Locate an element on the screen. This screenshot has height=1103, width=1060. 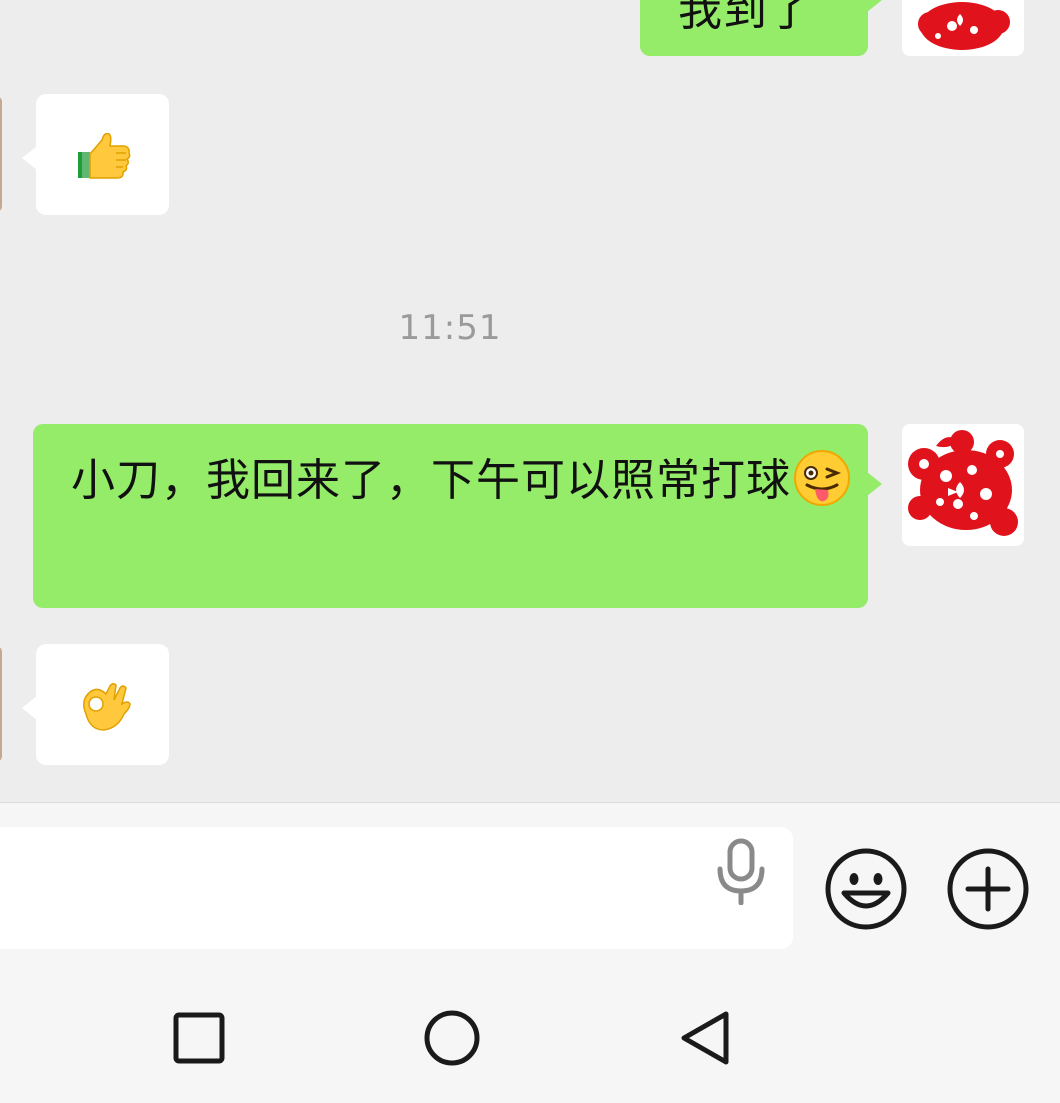
message-bubble-self-1: 我到了 is located at coordinates (761, 28).